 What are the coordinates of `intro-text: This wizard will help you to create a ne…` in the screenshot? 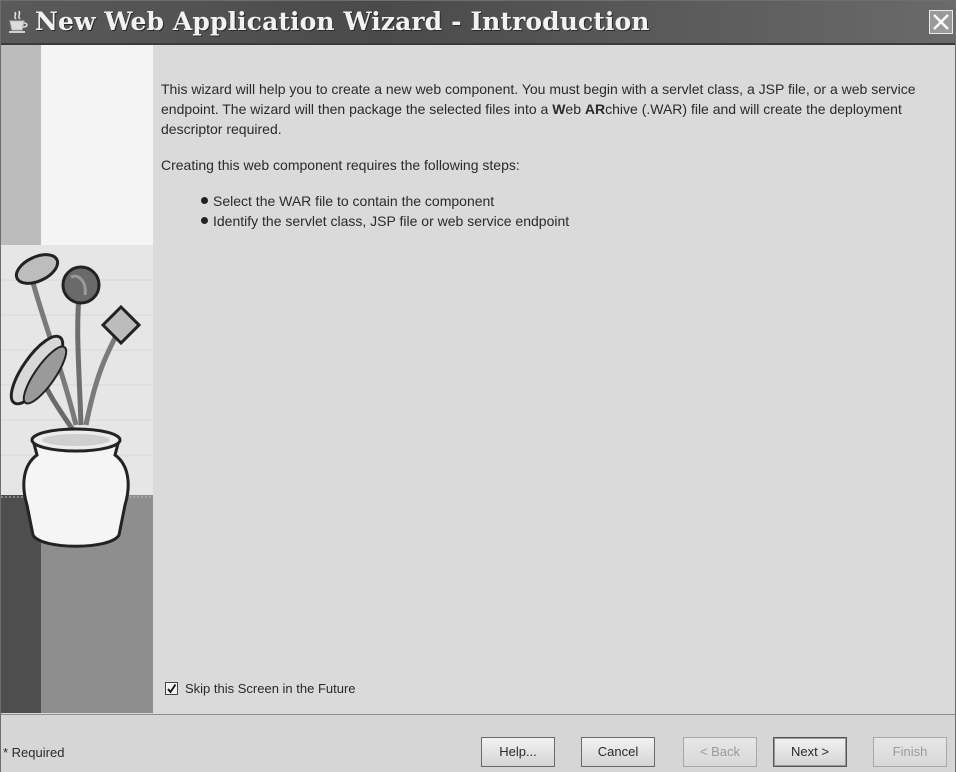 It's located at (556, 109).